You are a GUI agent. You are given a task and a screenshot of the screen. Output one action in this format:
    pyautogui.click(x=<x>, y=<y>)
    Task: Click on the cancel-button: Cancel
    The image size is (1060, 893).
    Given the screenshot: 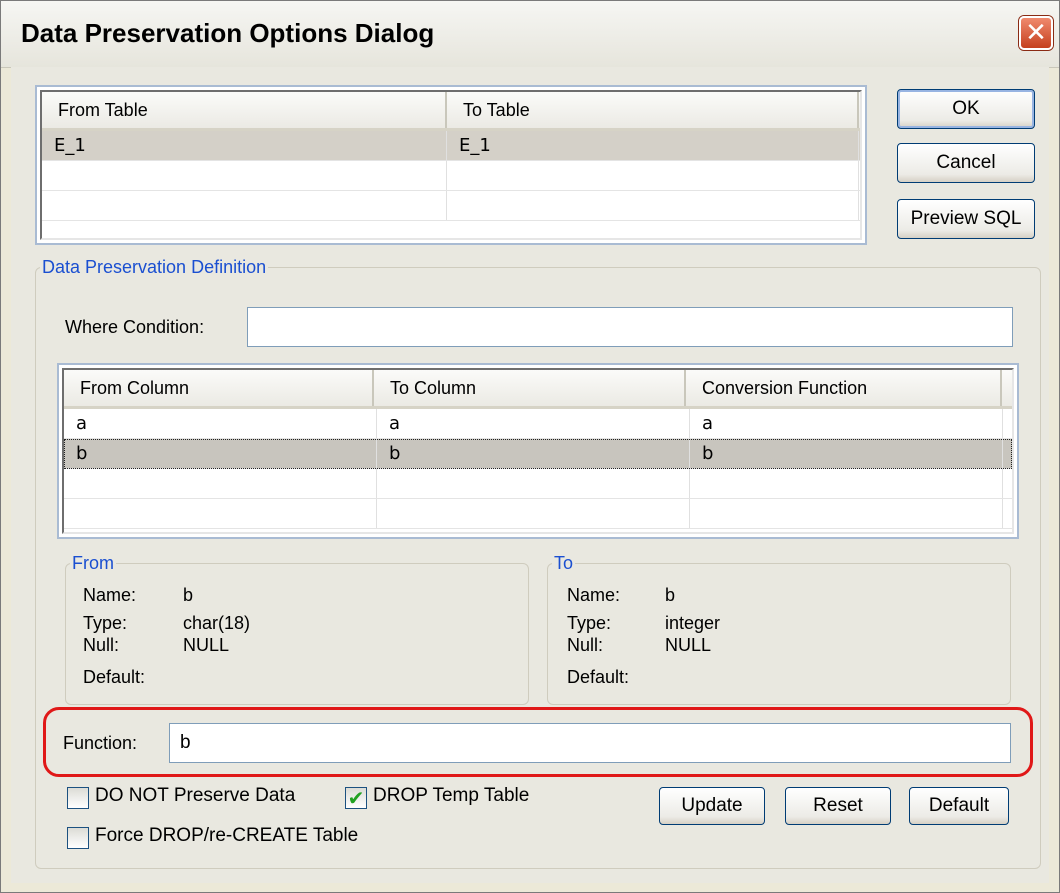 What is the action you would take?
    pyautogui.click(x=966, y=163)
    